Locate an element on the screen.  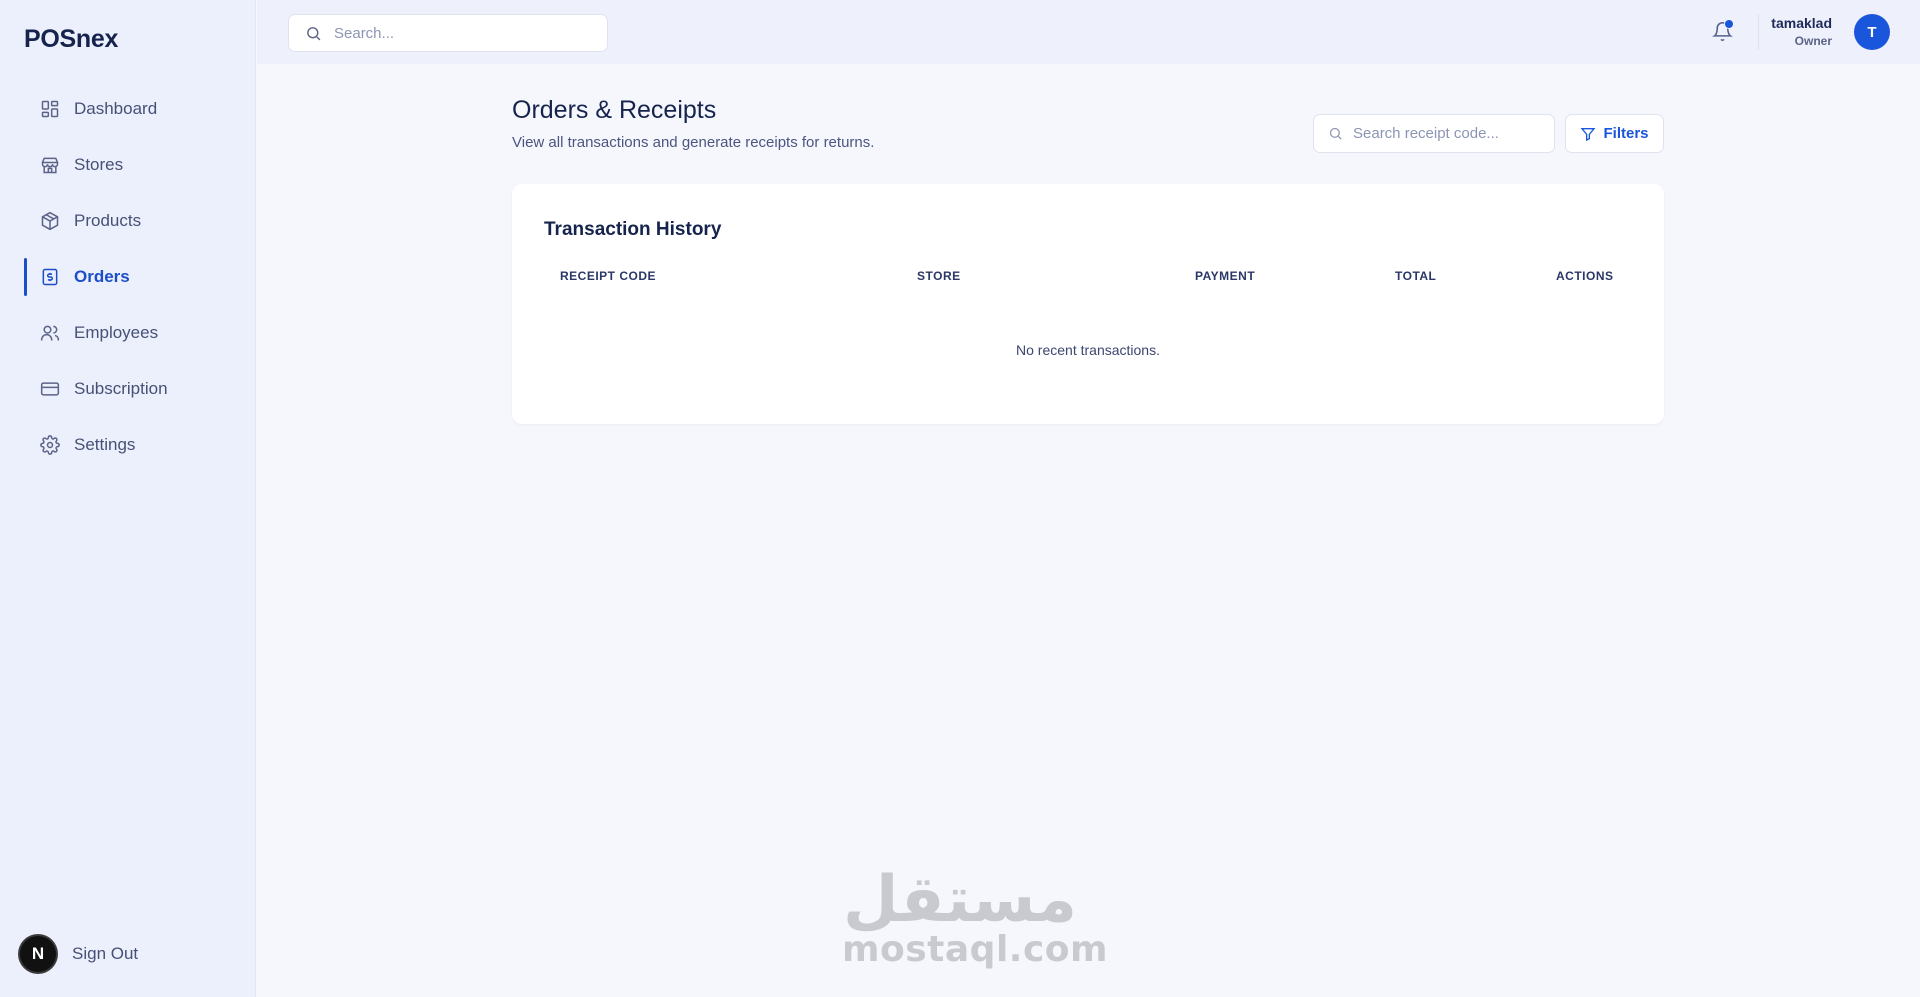
watermark-arabic: مستقل is located at coordinates (960, 900).